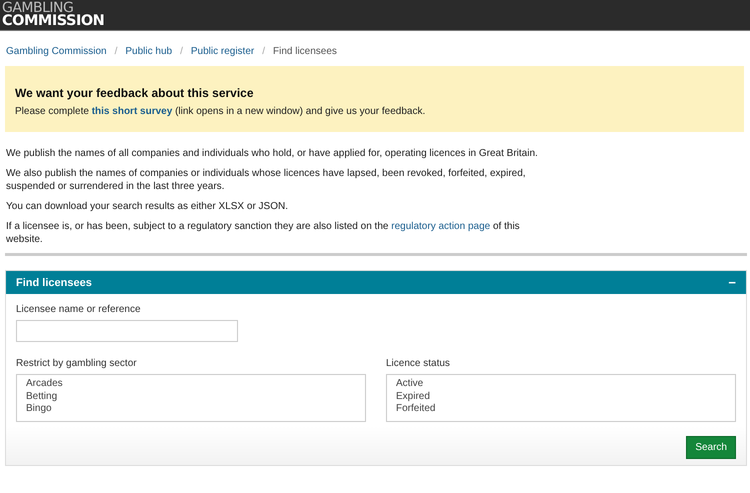 The height and width of the screenshot is (493, 750). What do you see at coordinates (220, 111) in the screenshot?
I see `banner-text: Please complete this short survey (link opens in a new window) and give us your feedback.` at bounding box center [220, 111].